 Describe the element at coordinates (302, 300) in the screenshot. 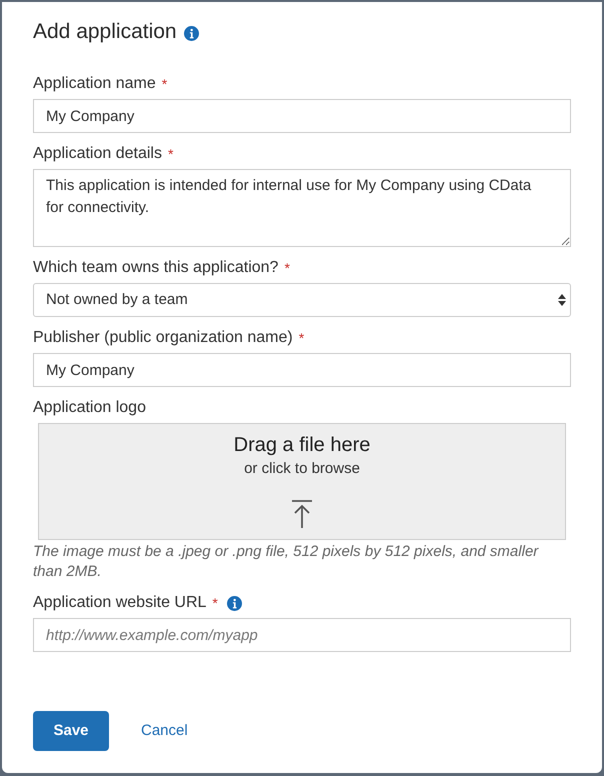

I see `dropdown: Not owned by a team` at that location.